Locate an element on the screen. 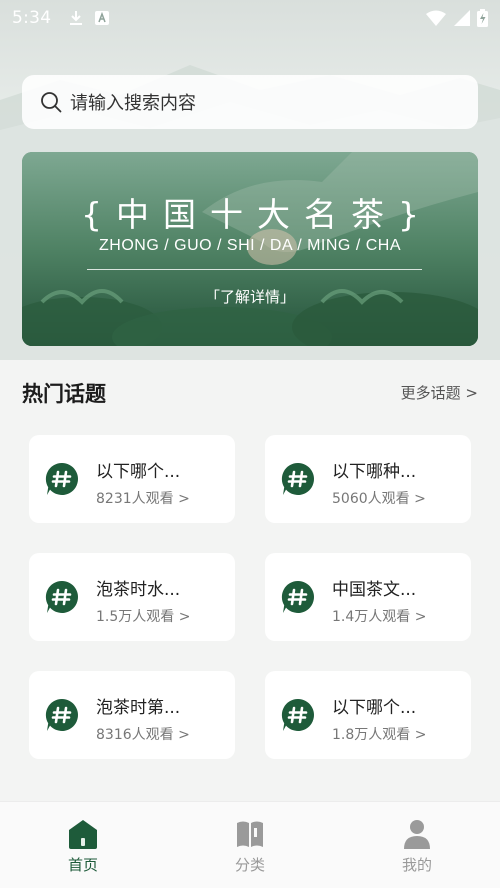 Image resolution: width=500 pixels, height=888 pixels. nav-profile: 我的 is located at coordinates (417, 845).